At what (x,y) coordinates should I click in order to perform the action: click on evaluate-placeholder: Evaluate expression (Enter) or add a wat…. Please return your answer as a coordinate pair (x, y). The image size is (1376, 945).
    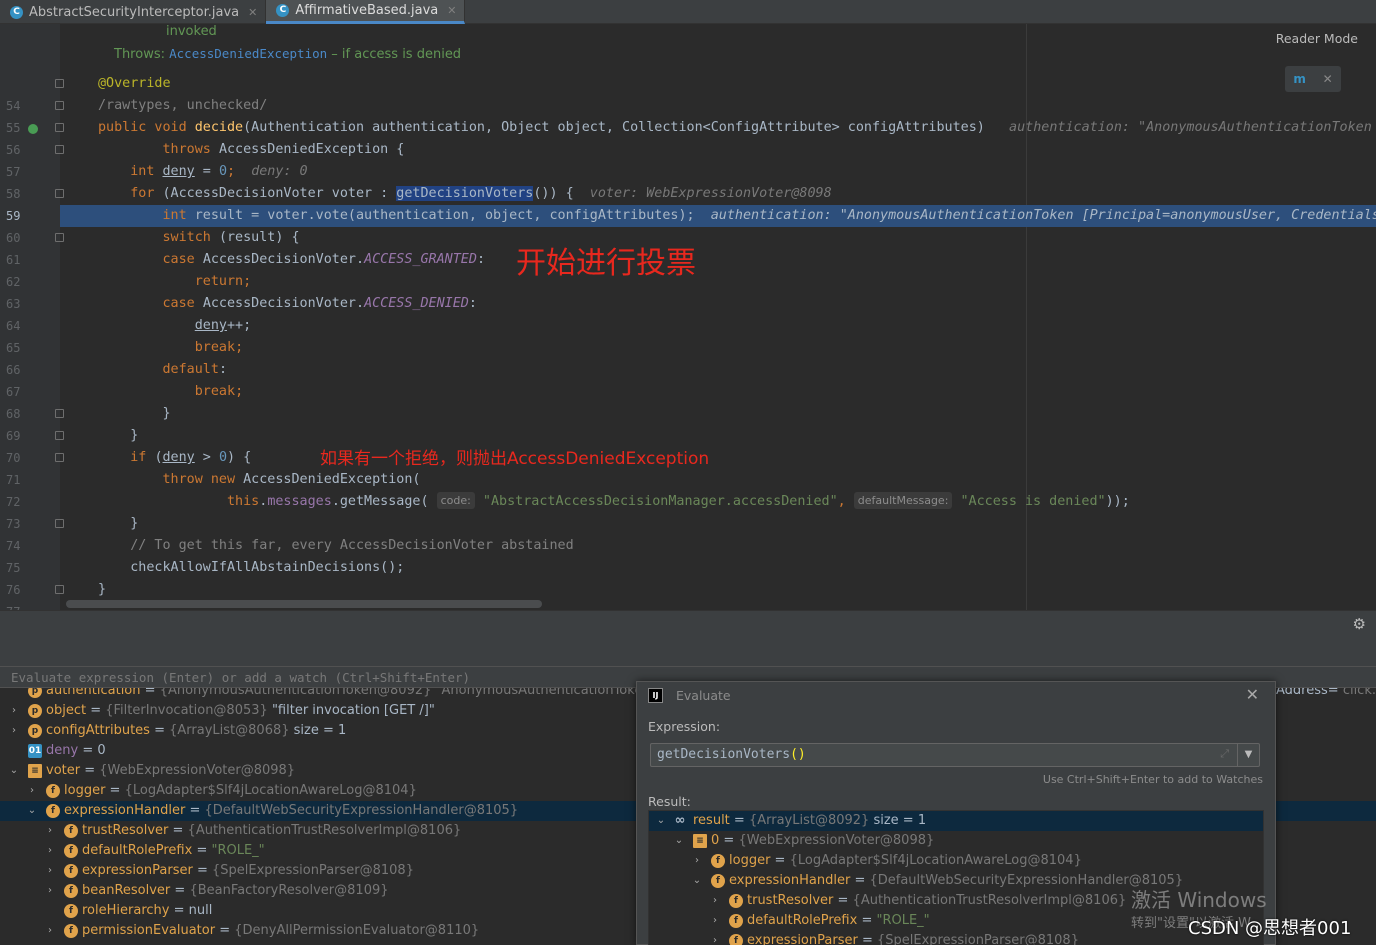
    Looking at the image, I should click on (241, 677).